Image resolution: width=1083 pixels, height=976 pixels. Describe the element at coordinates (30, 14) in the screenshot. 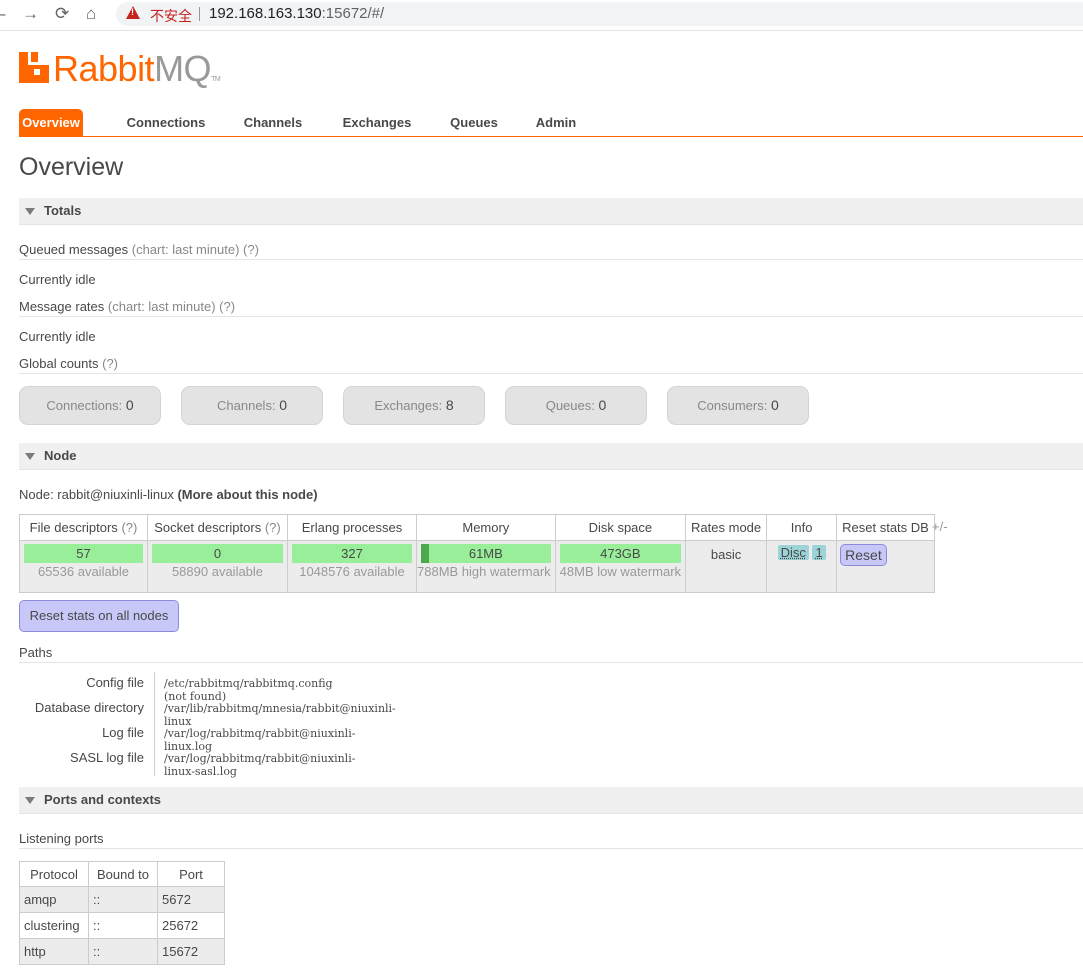

I see `forward-arrow-icon: →` at that location.